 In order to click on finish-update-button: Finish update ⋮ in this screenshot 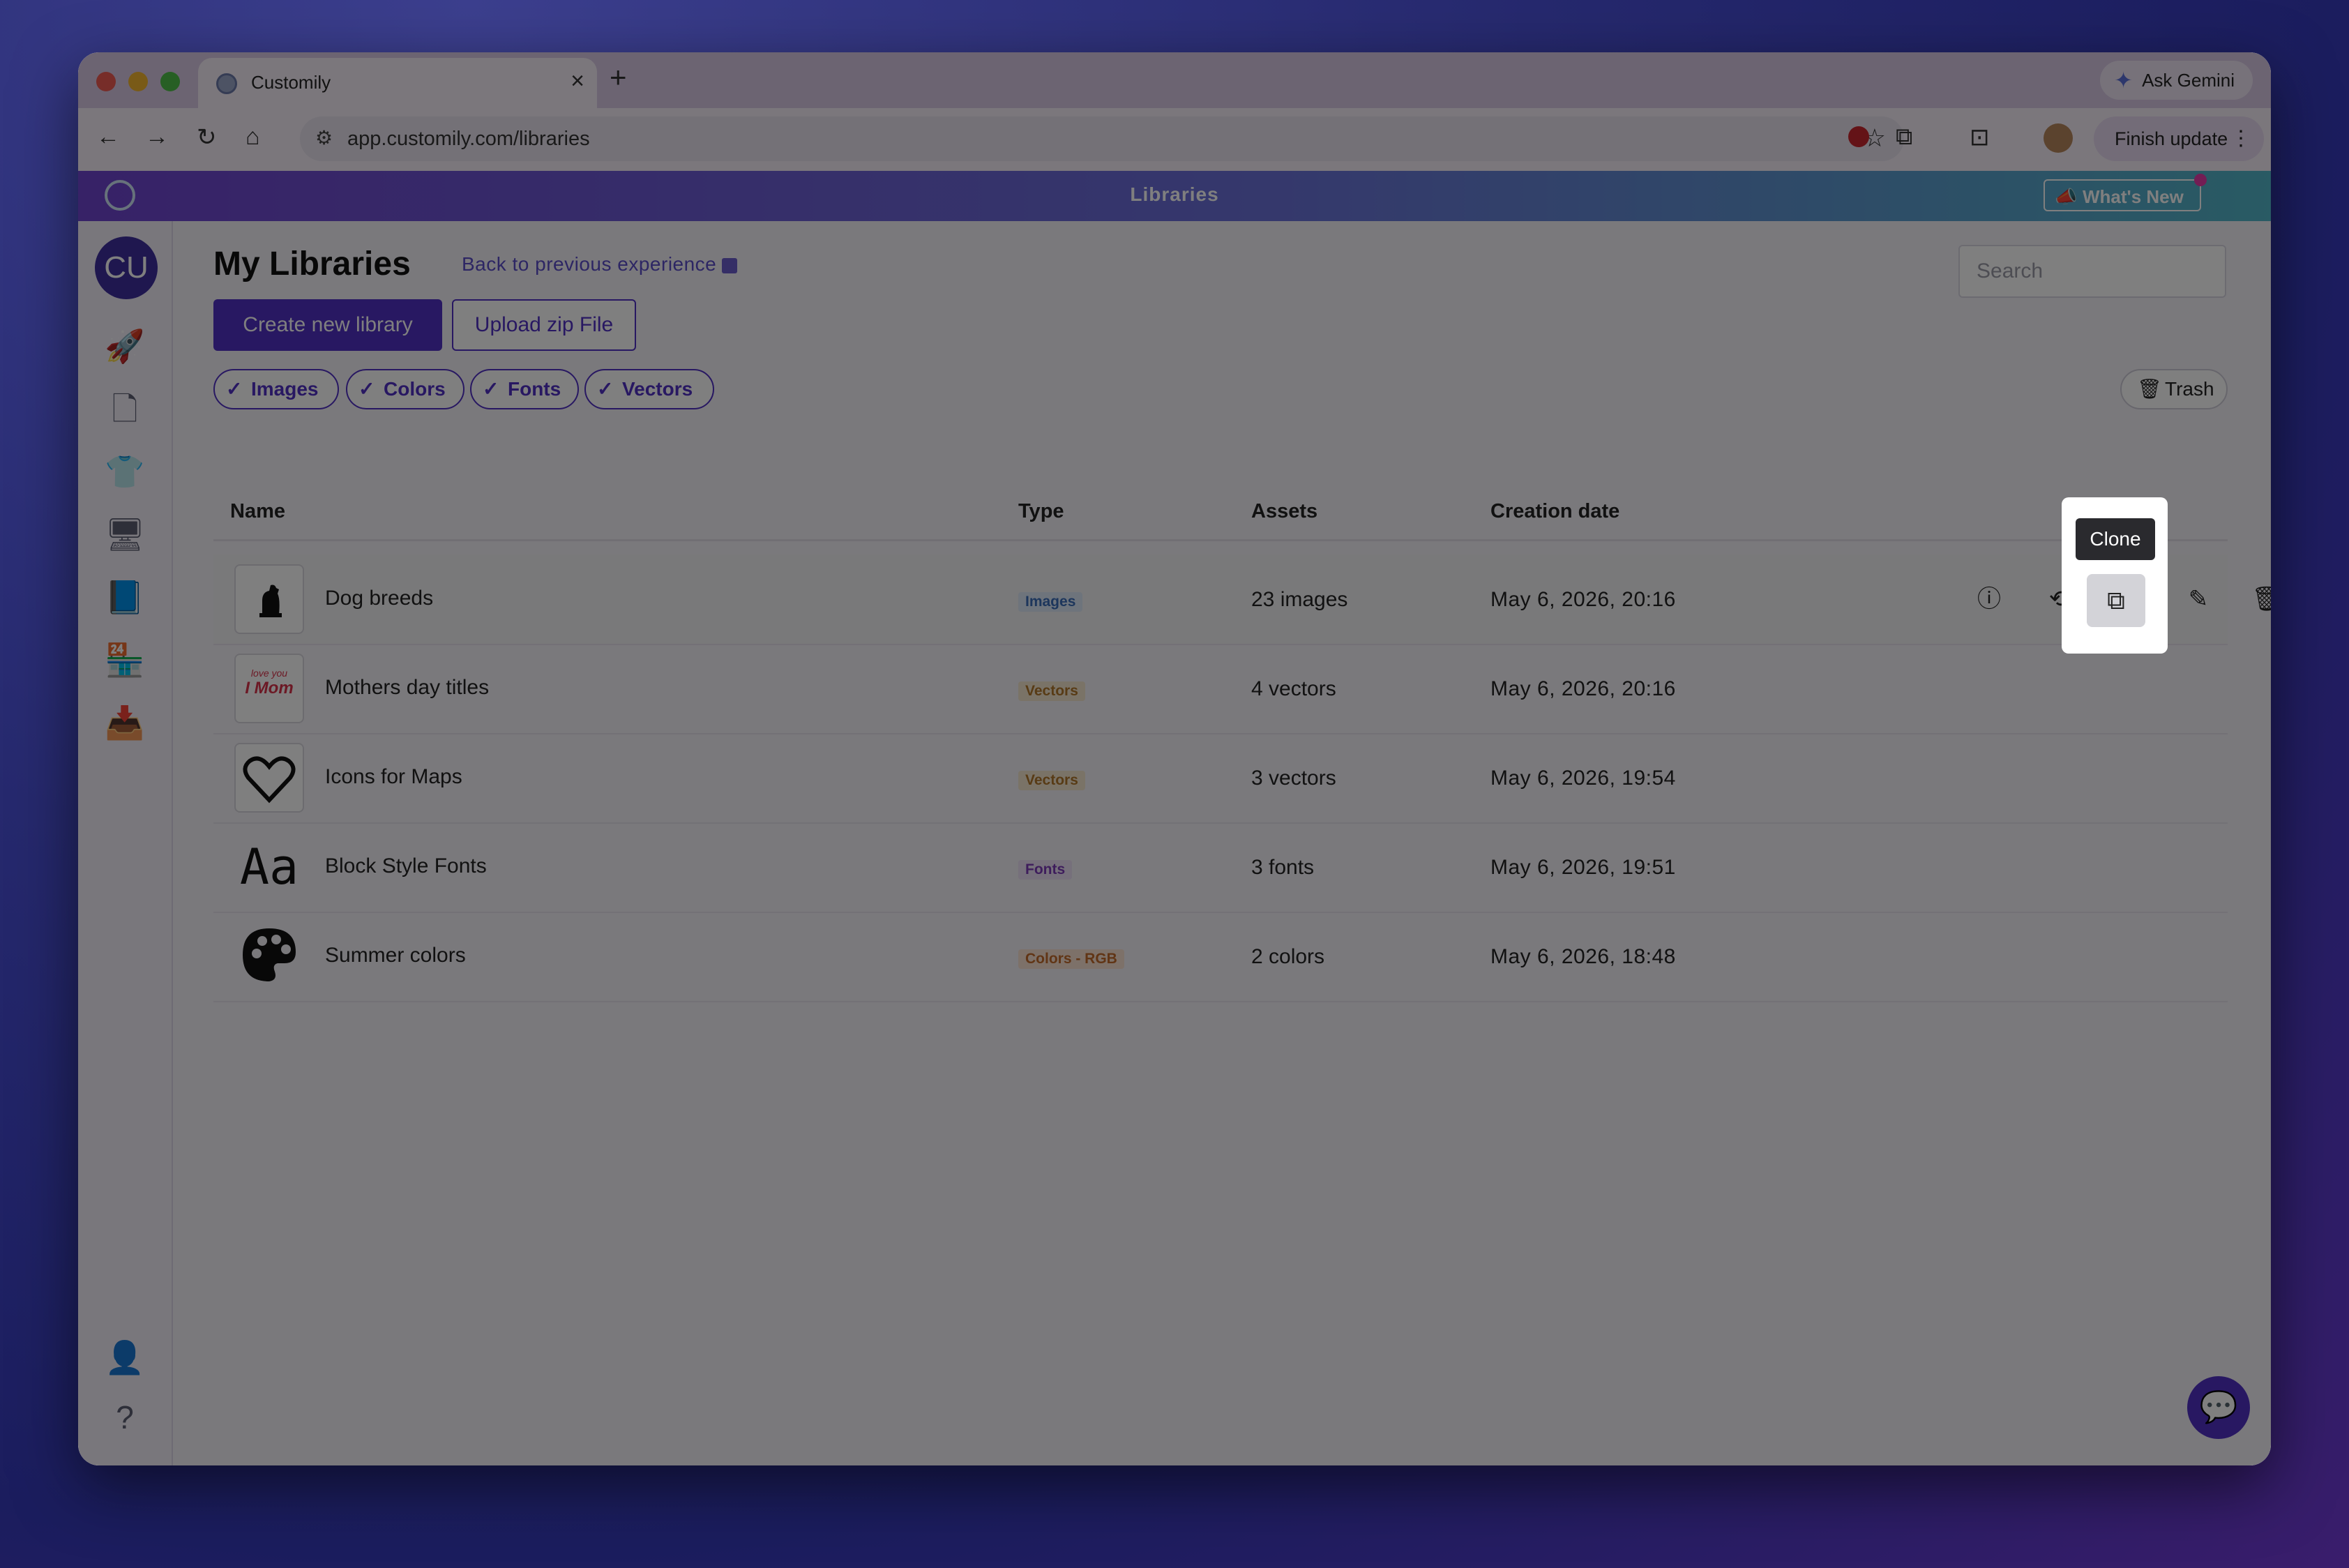, I will do `click(2179, 138)`.